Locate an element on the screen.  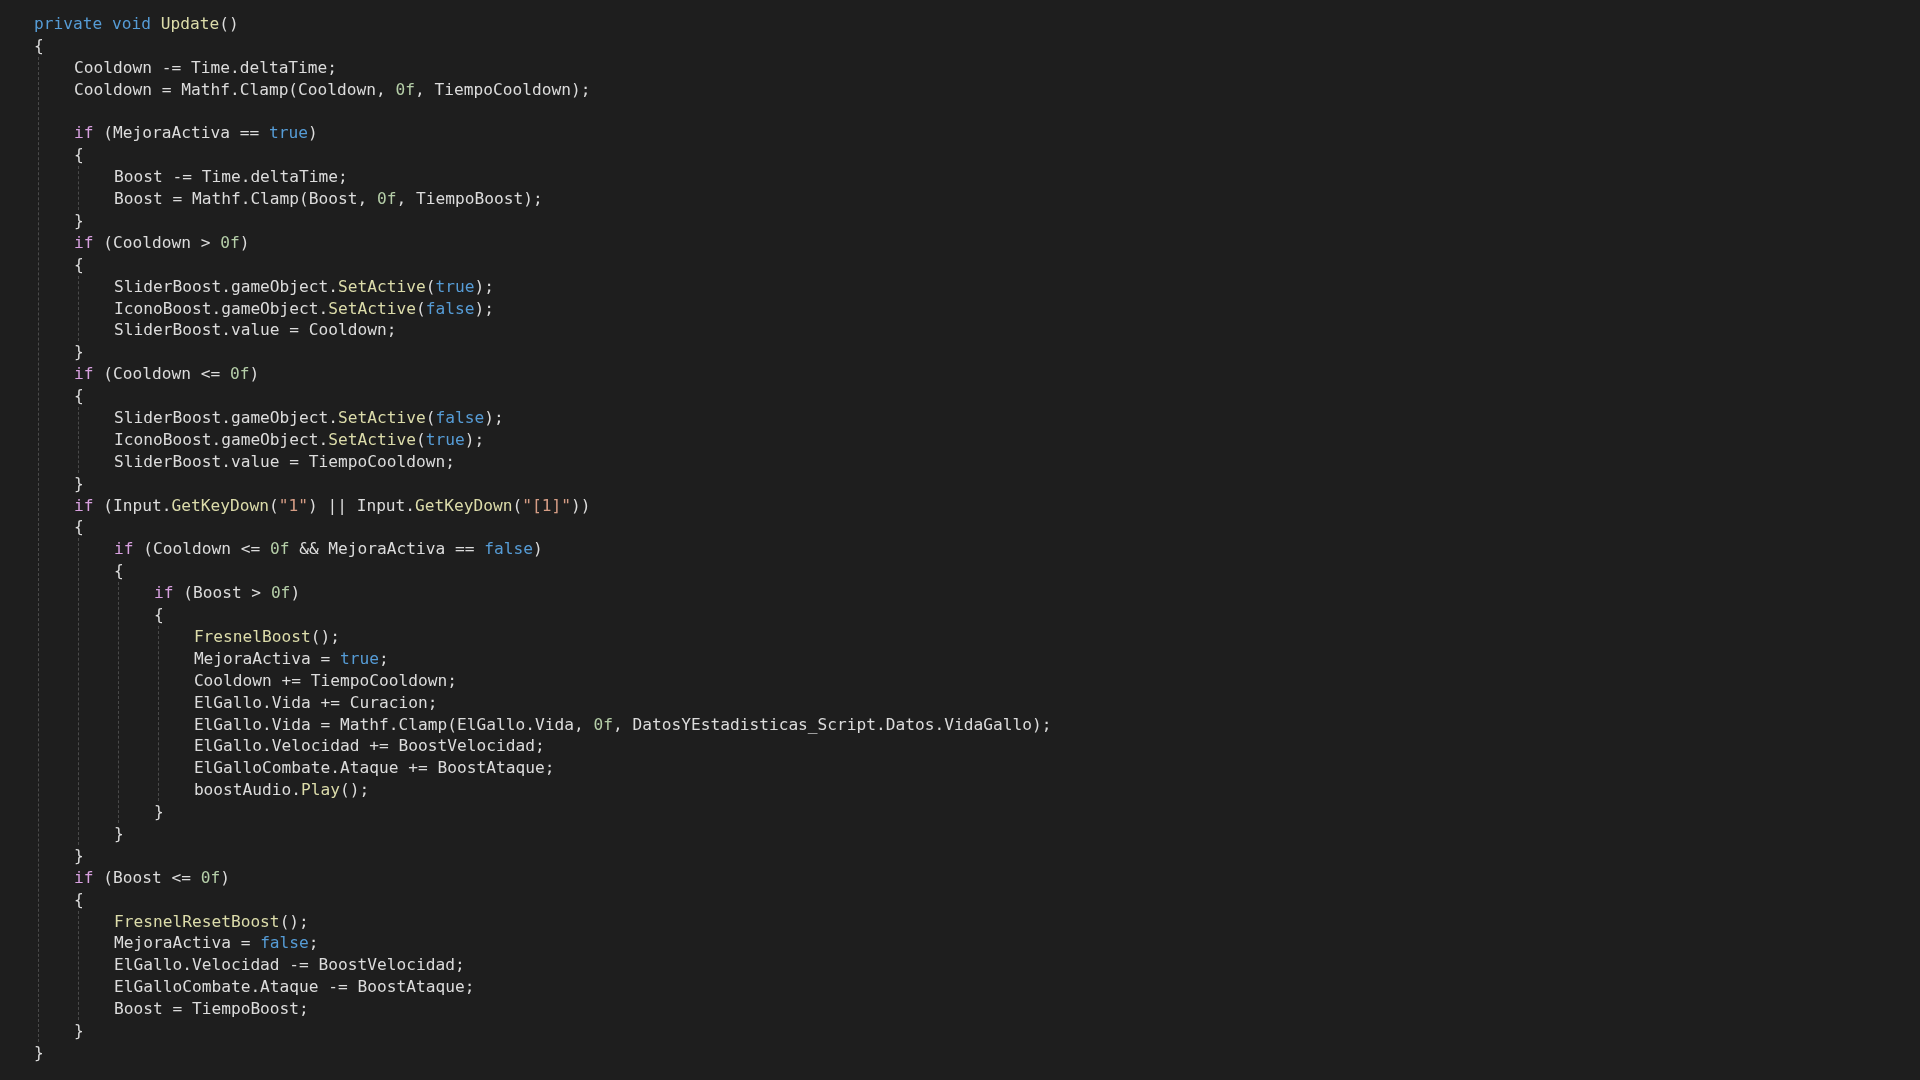
code-line: SliderBoost.gameObject.SetActive(false); is located at coordinates (308, 418).